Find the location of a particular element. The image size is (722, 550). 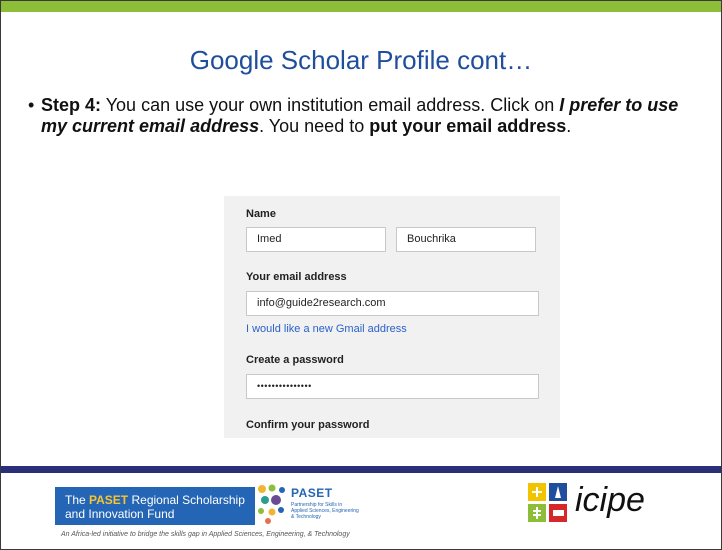

banner-text-highlight: PASET is located at coordinates (109, 500).